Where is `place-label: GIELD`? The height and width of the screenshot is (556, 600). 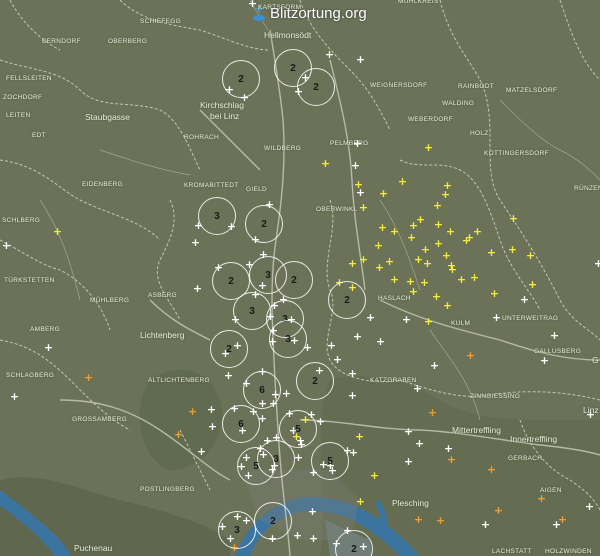
place-label: GIELD is located at coordinates (257, 189).